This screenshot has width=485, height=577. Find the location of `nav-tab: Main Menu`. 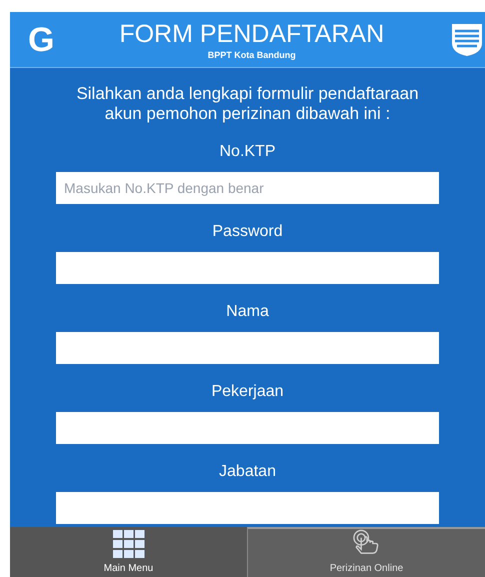

nav-tab: Main Menu is located at coordinates (128, 552).